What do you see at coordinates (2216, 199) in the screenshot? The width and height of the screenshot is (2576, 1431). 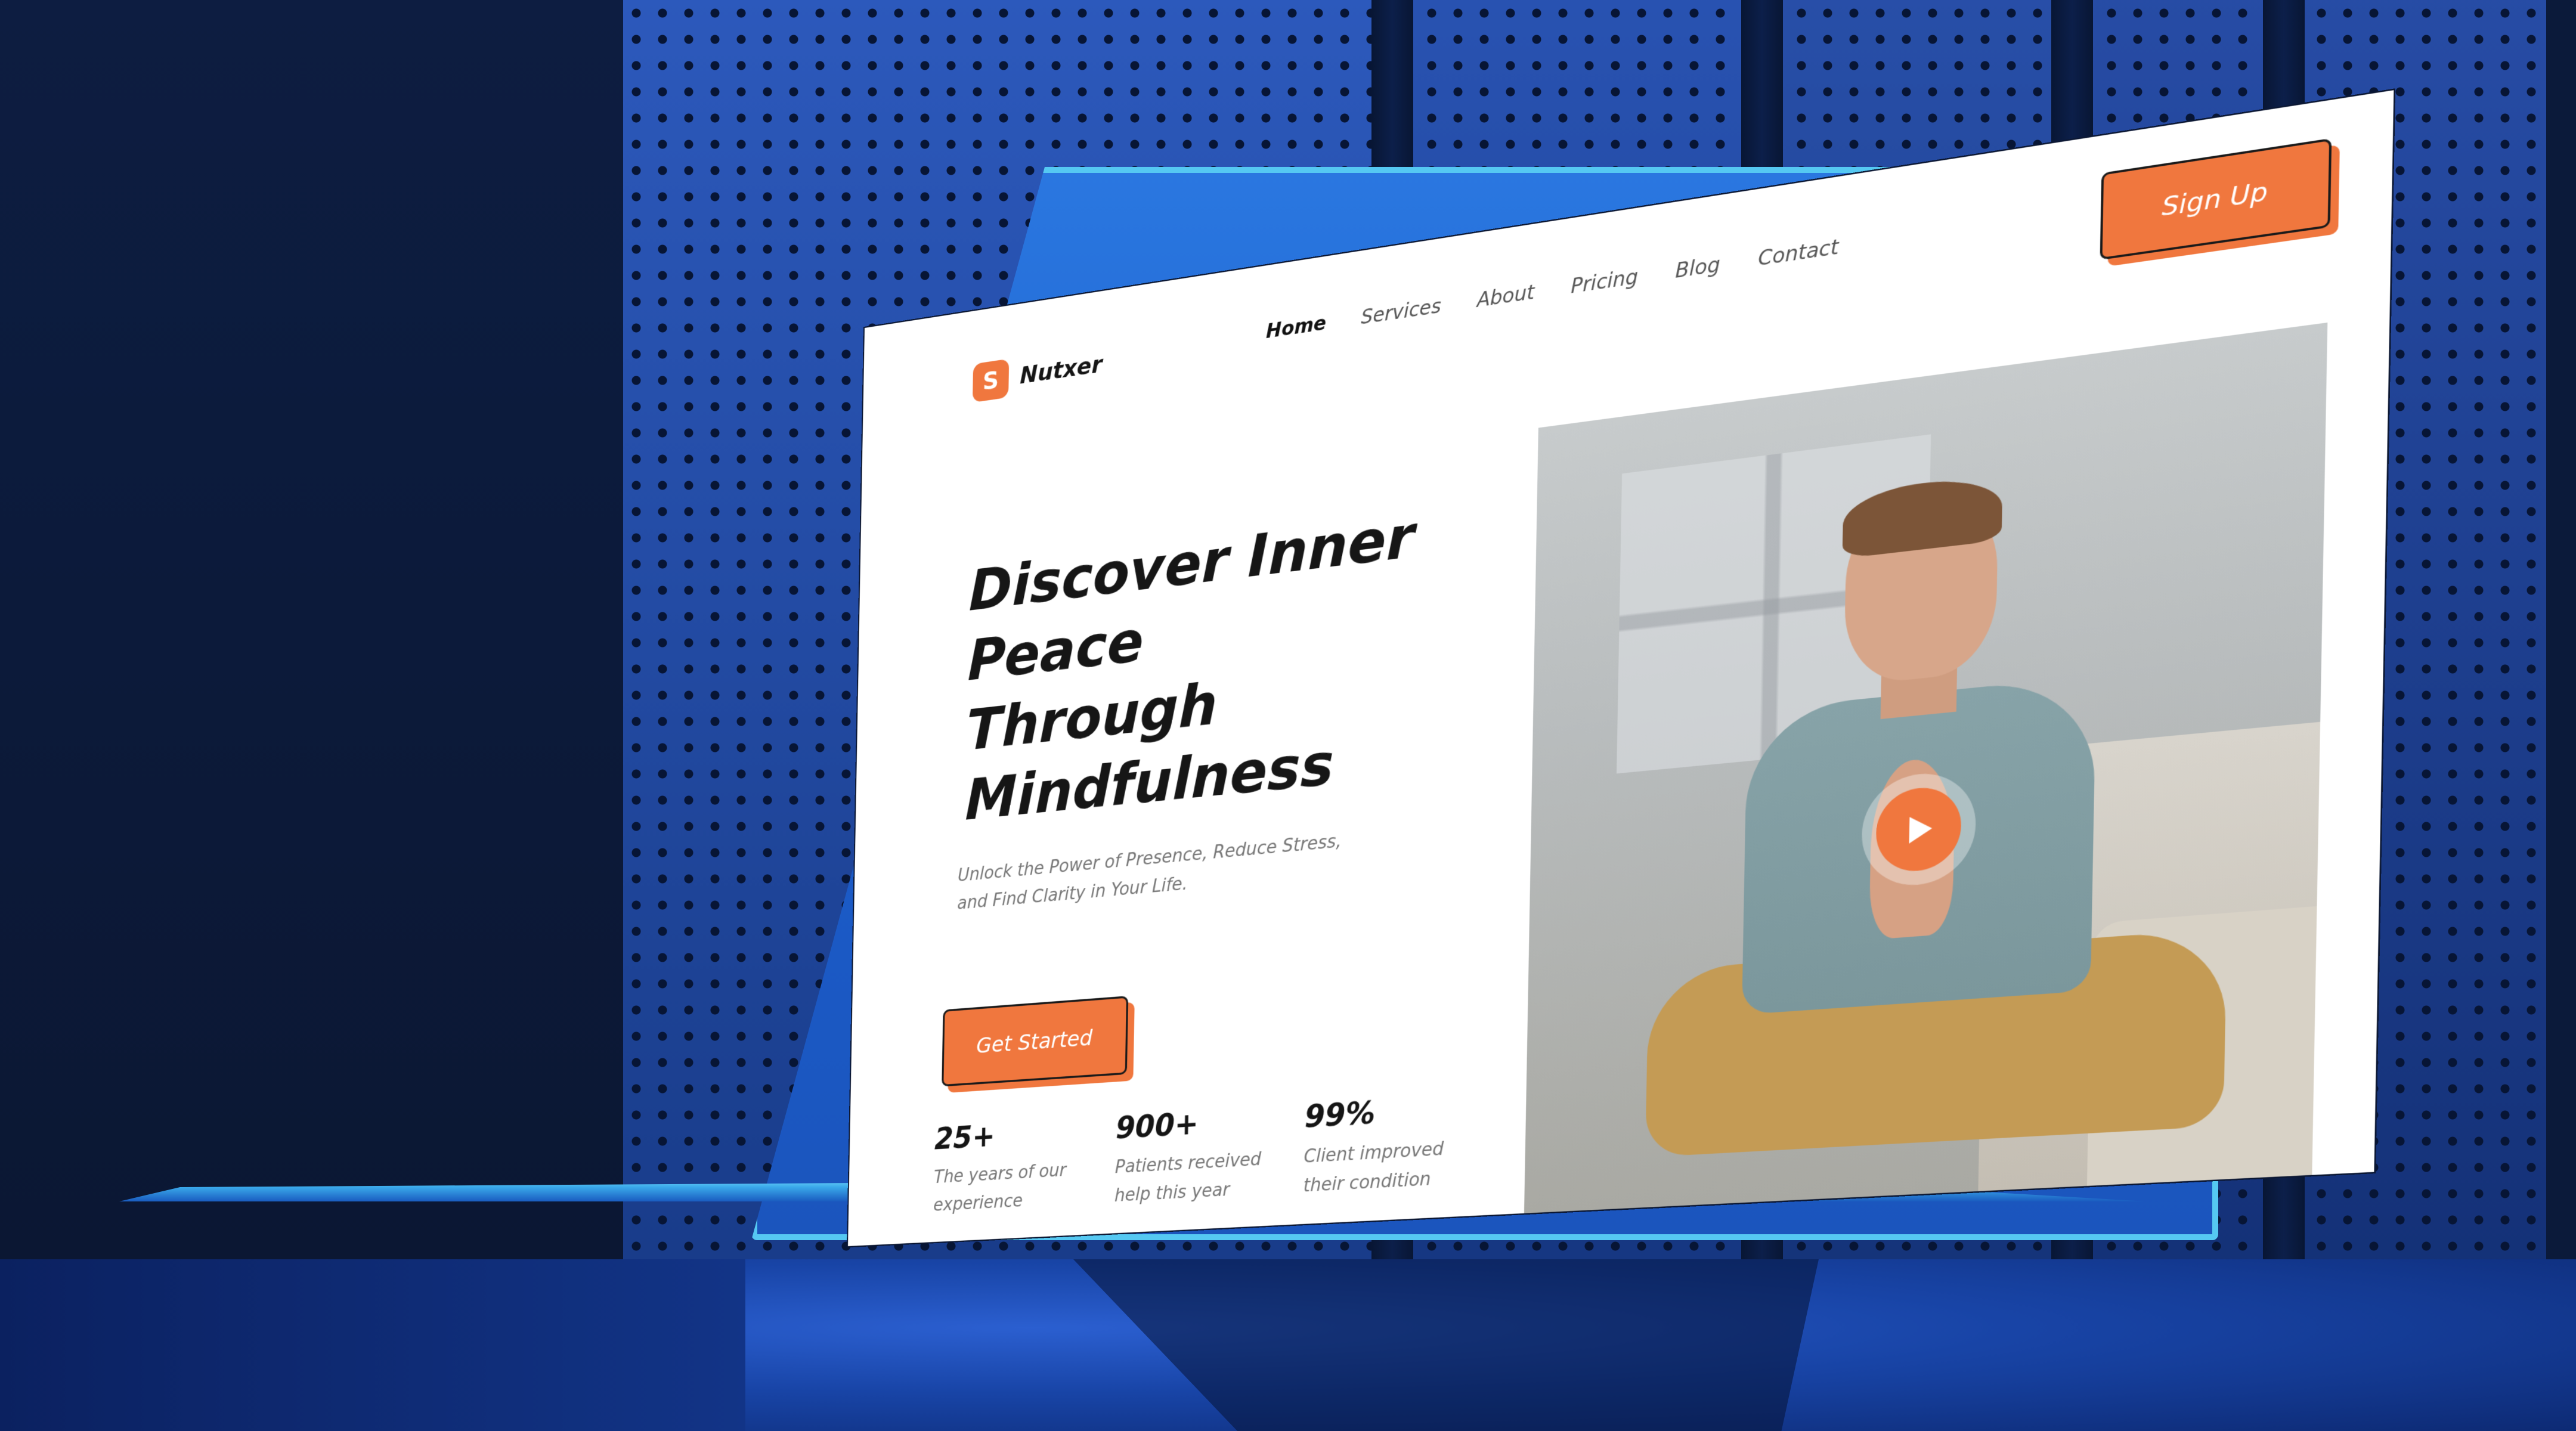 I see `sign-up-button: Sign Up` at bounding box center [2216, 199].